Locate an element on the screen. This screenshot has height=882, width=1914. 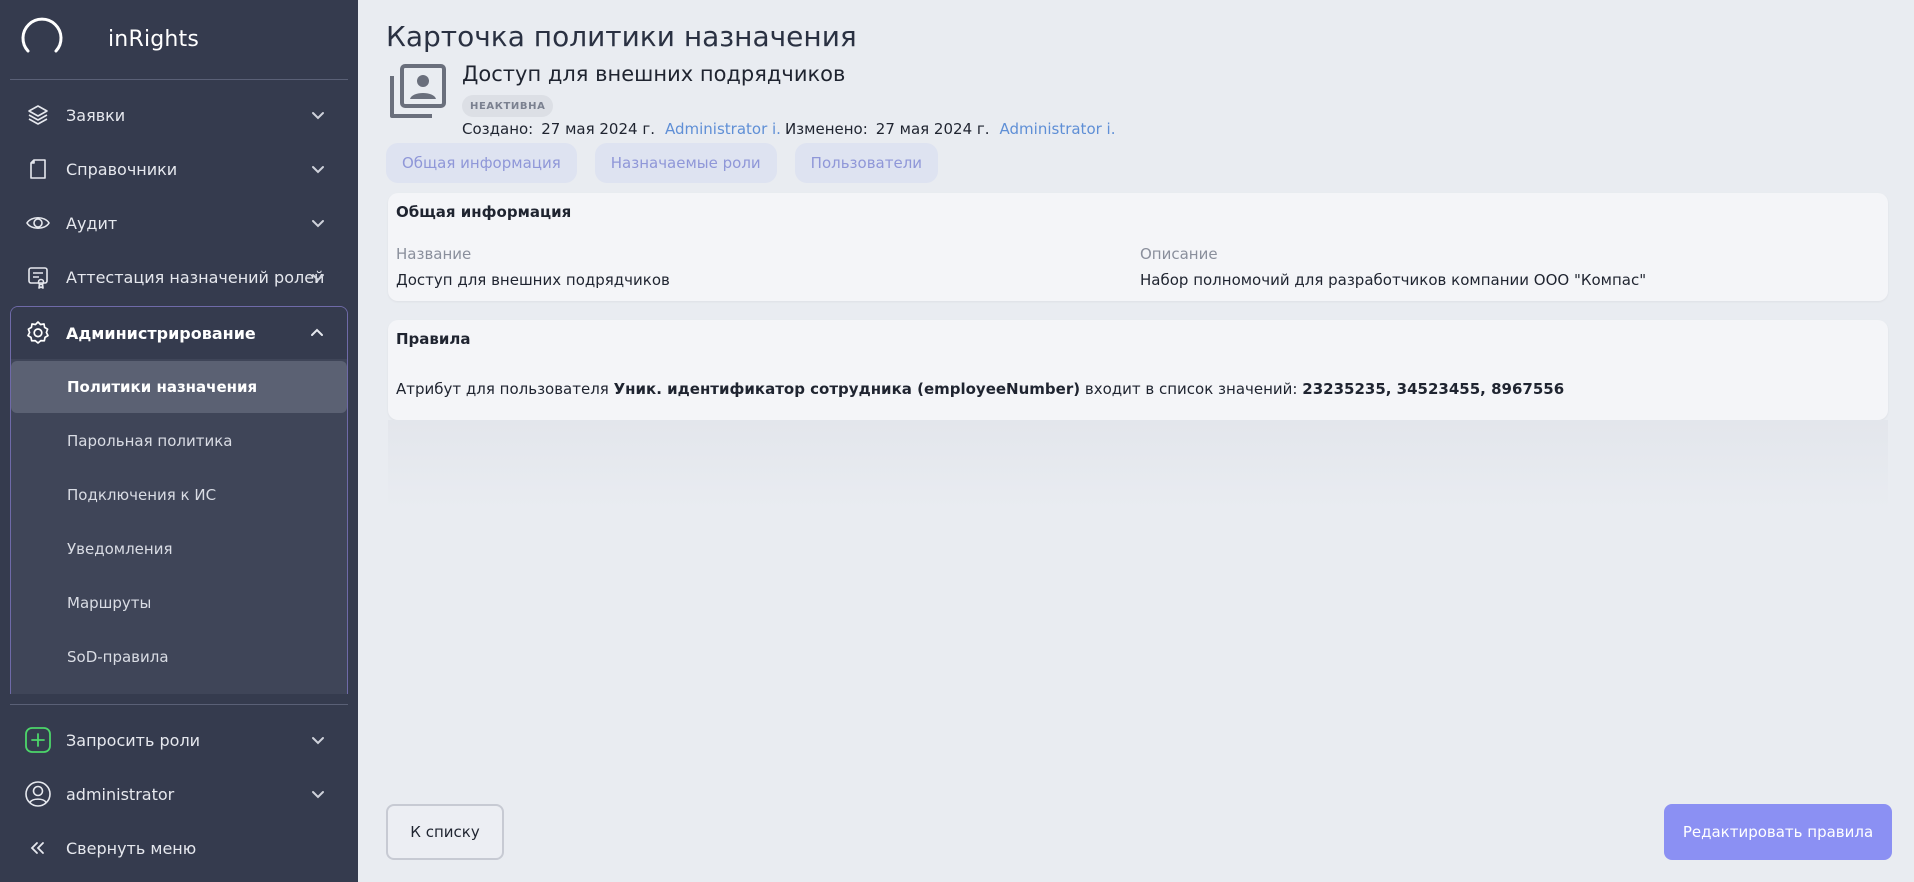
edit-rules-button: Редактировать правила is located at coordinates (1778, 832).